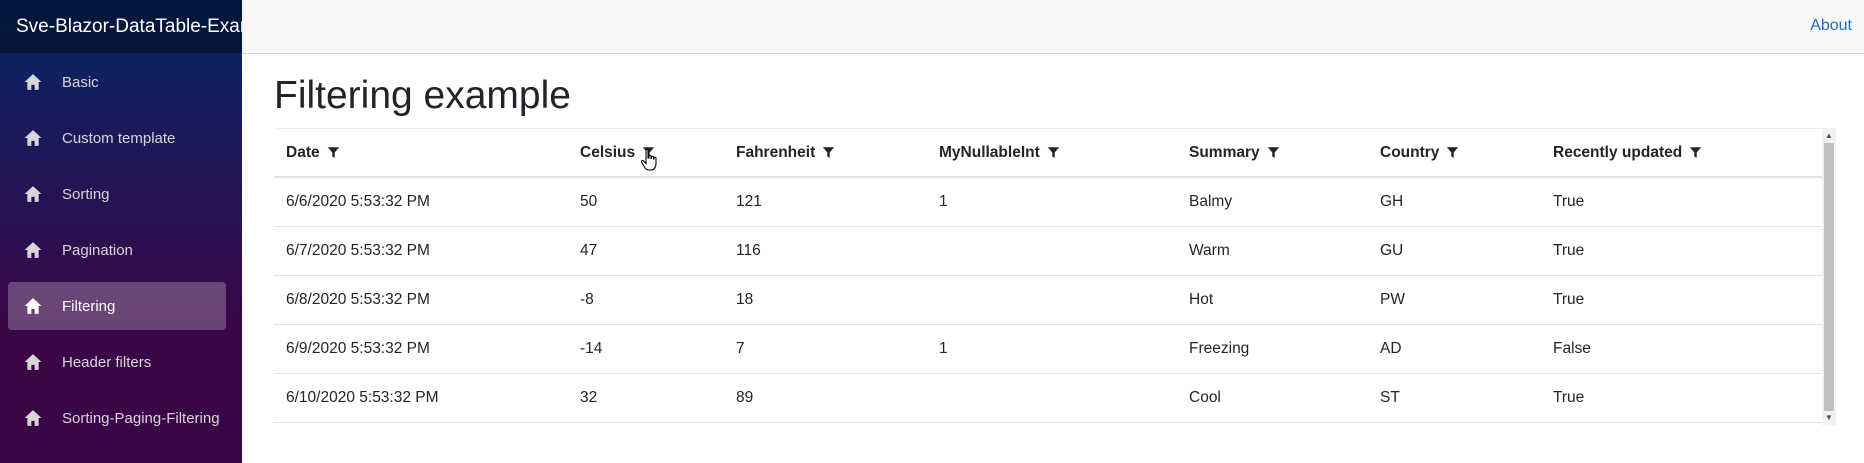 The height and width of the screenshot is (463, 1864). I want to click on column-header-country: Country, so click(1454, 153).